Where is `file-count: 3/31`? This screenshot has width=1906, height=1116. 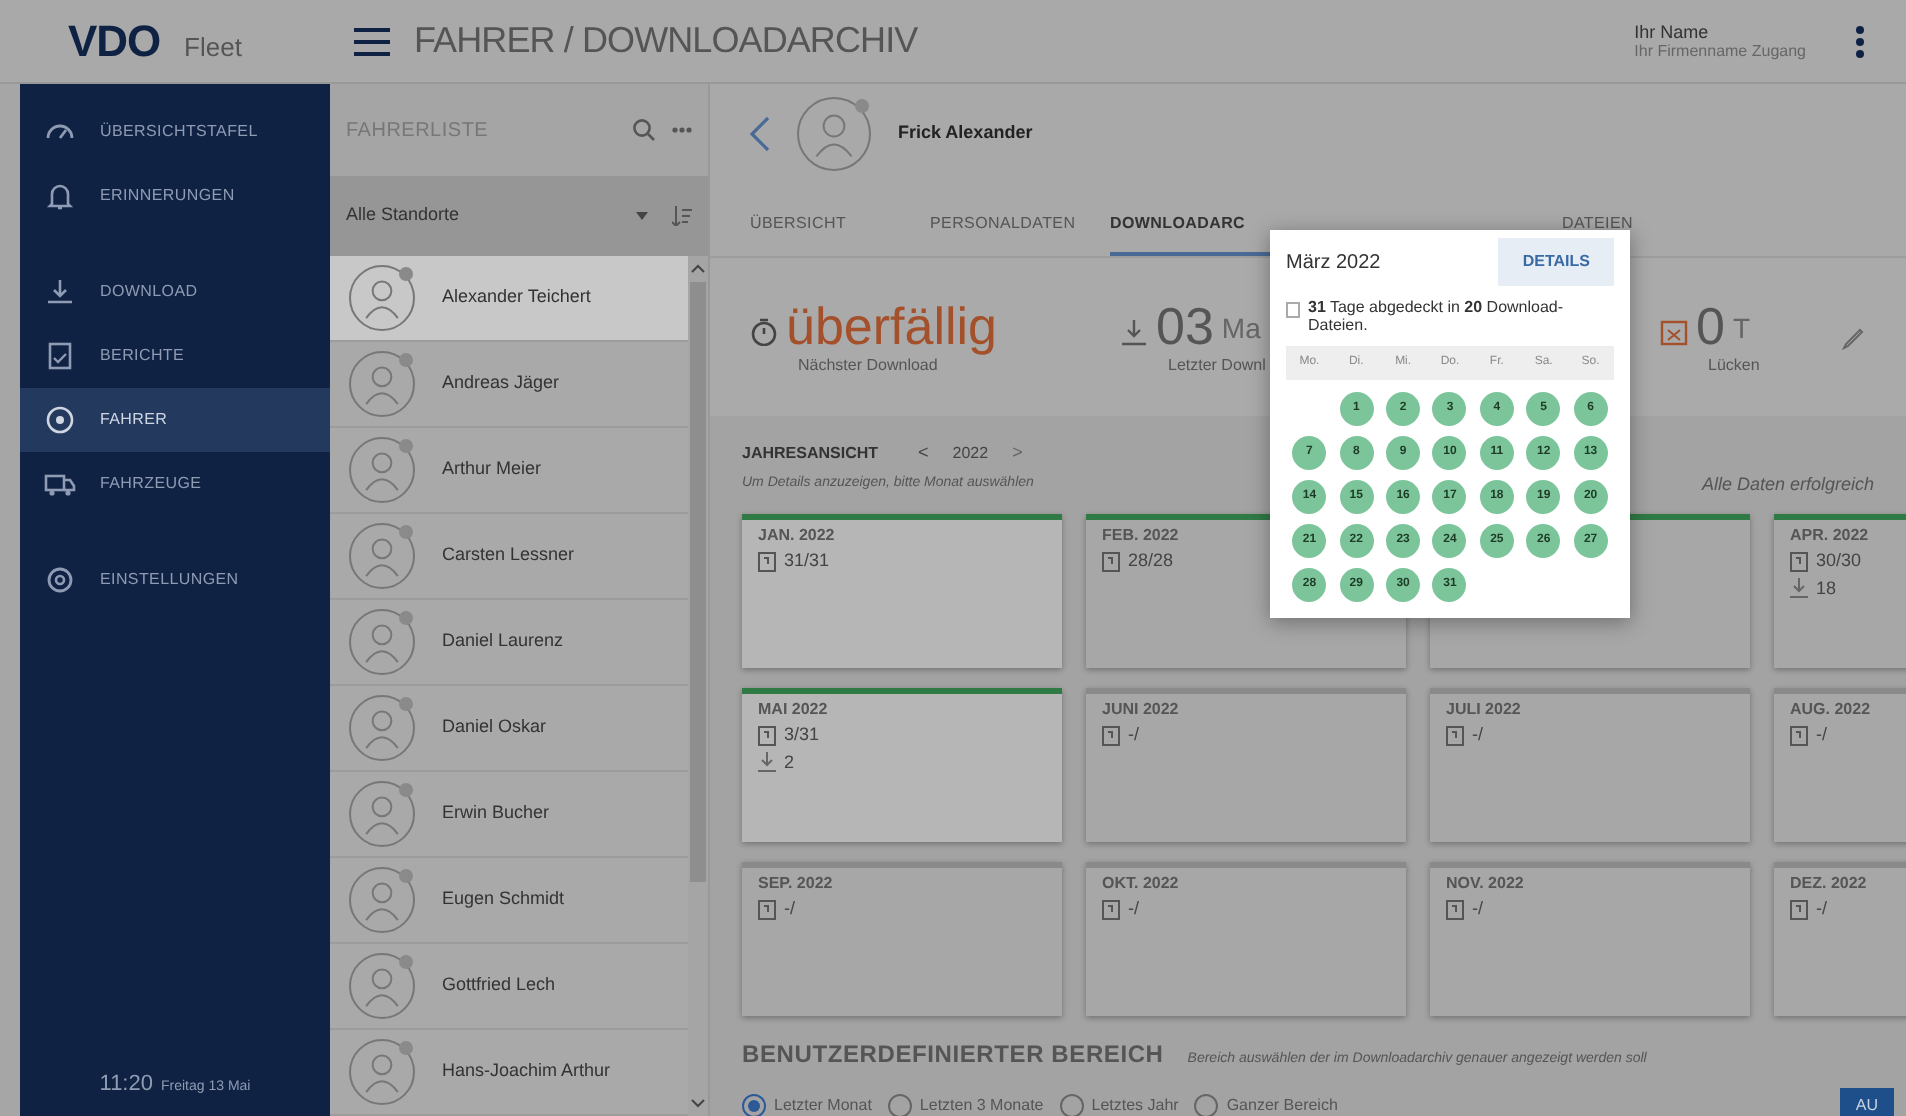 file-count: 3/31 is located at coordinates (802, 735).